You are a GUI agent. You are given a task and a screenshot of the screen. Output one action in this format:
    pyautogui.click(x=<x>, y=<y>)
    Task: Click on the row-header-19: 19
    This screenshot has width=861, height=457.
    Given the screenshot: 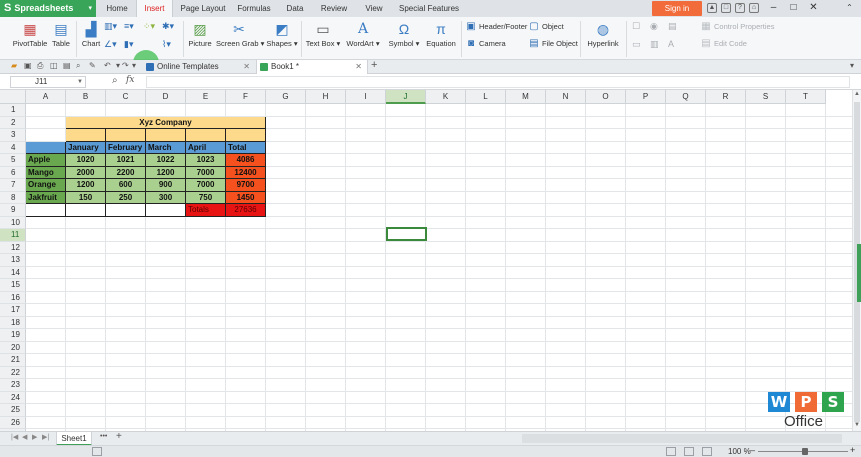 What is the action you would take?
    pyautogui.click(x=13, y=335)
    